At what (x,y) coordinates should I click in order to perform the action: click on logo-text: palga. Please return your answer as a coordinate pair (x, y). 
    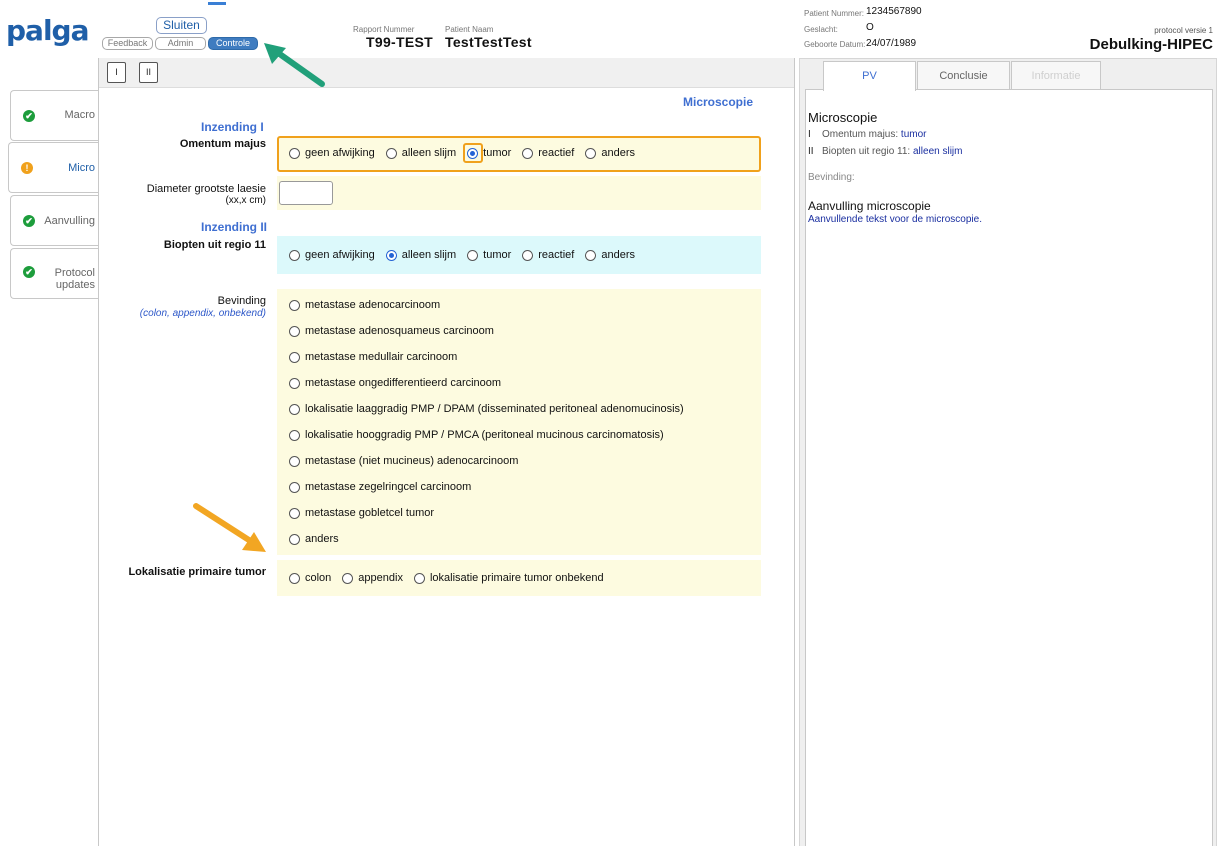
    Looking at the image, I should click on (47, 30).